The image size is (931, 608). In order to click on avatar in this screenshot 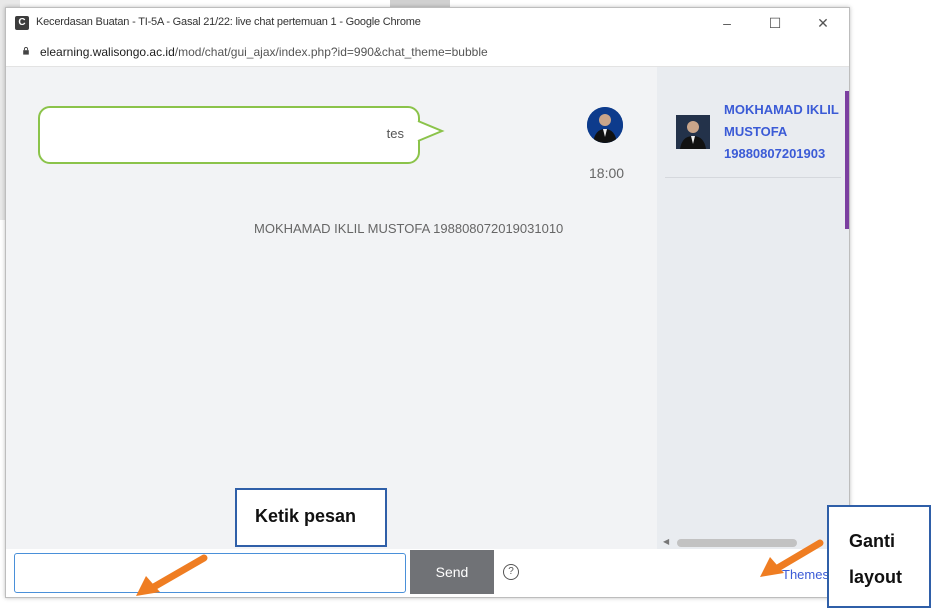, I will do `click(605, 125)`.